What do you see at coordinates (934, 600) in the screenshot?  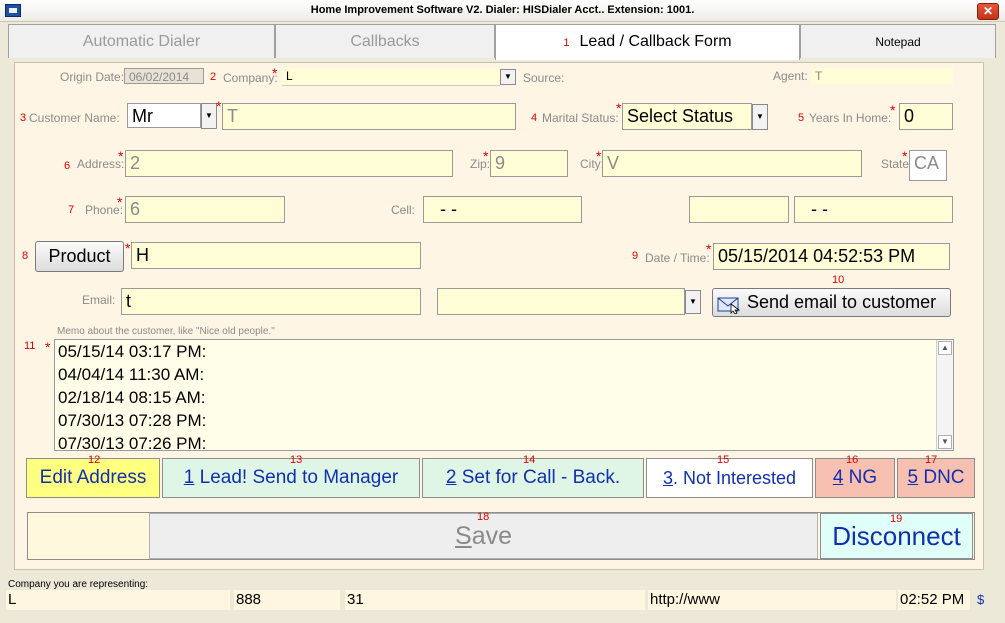 I see `status-time: 02:52 PM` at bounding box center [934, 600].